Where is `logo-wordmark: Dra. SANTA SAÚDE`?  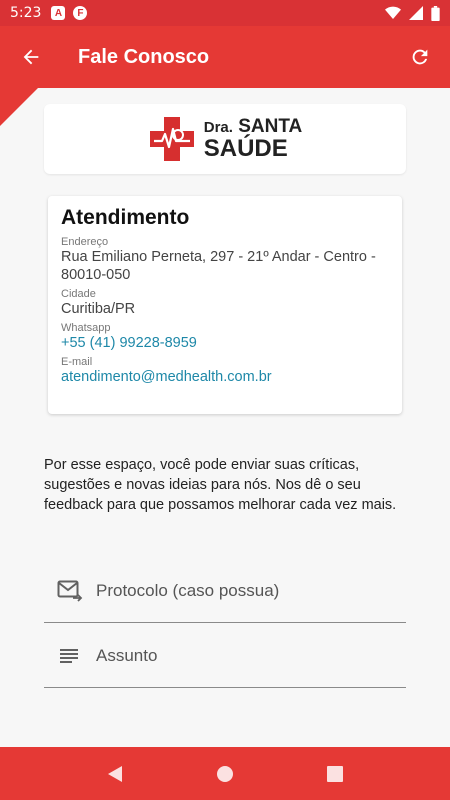
logo-wordmark: Dra. SANTA SAÚDE is located at coordinates (253, 139).